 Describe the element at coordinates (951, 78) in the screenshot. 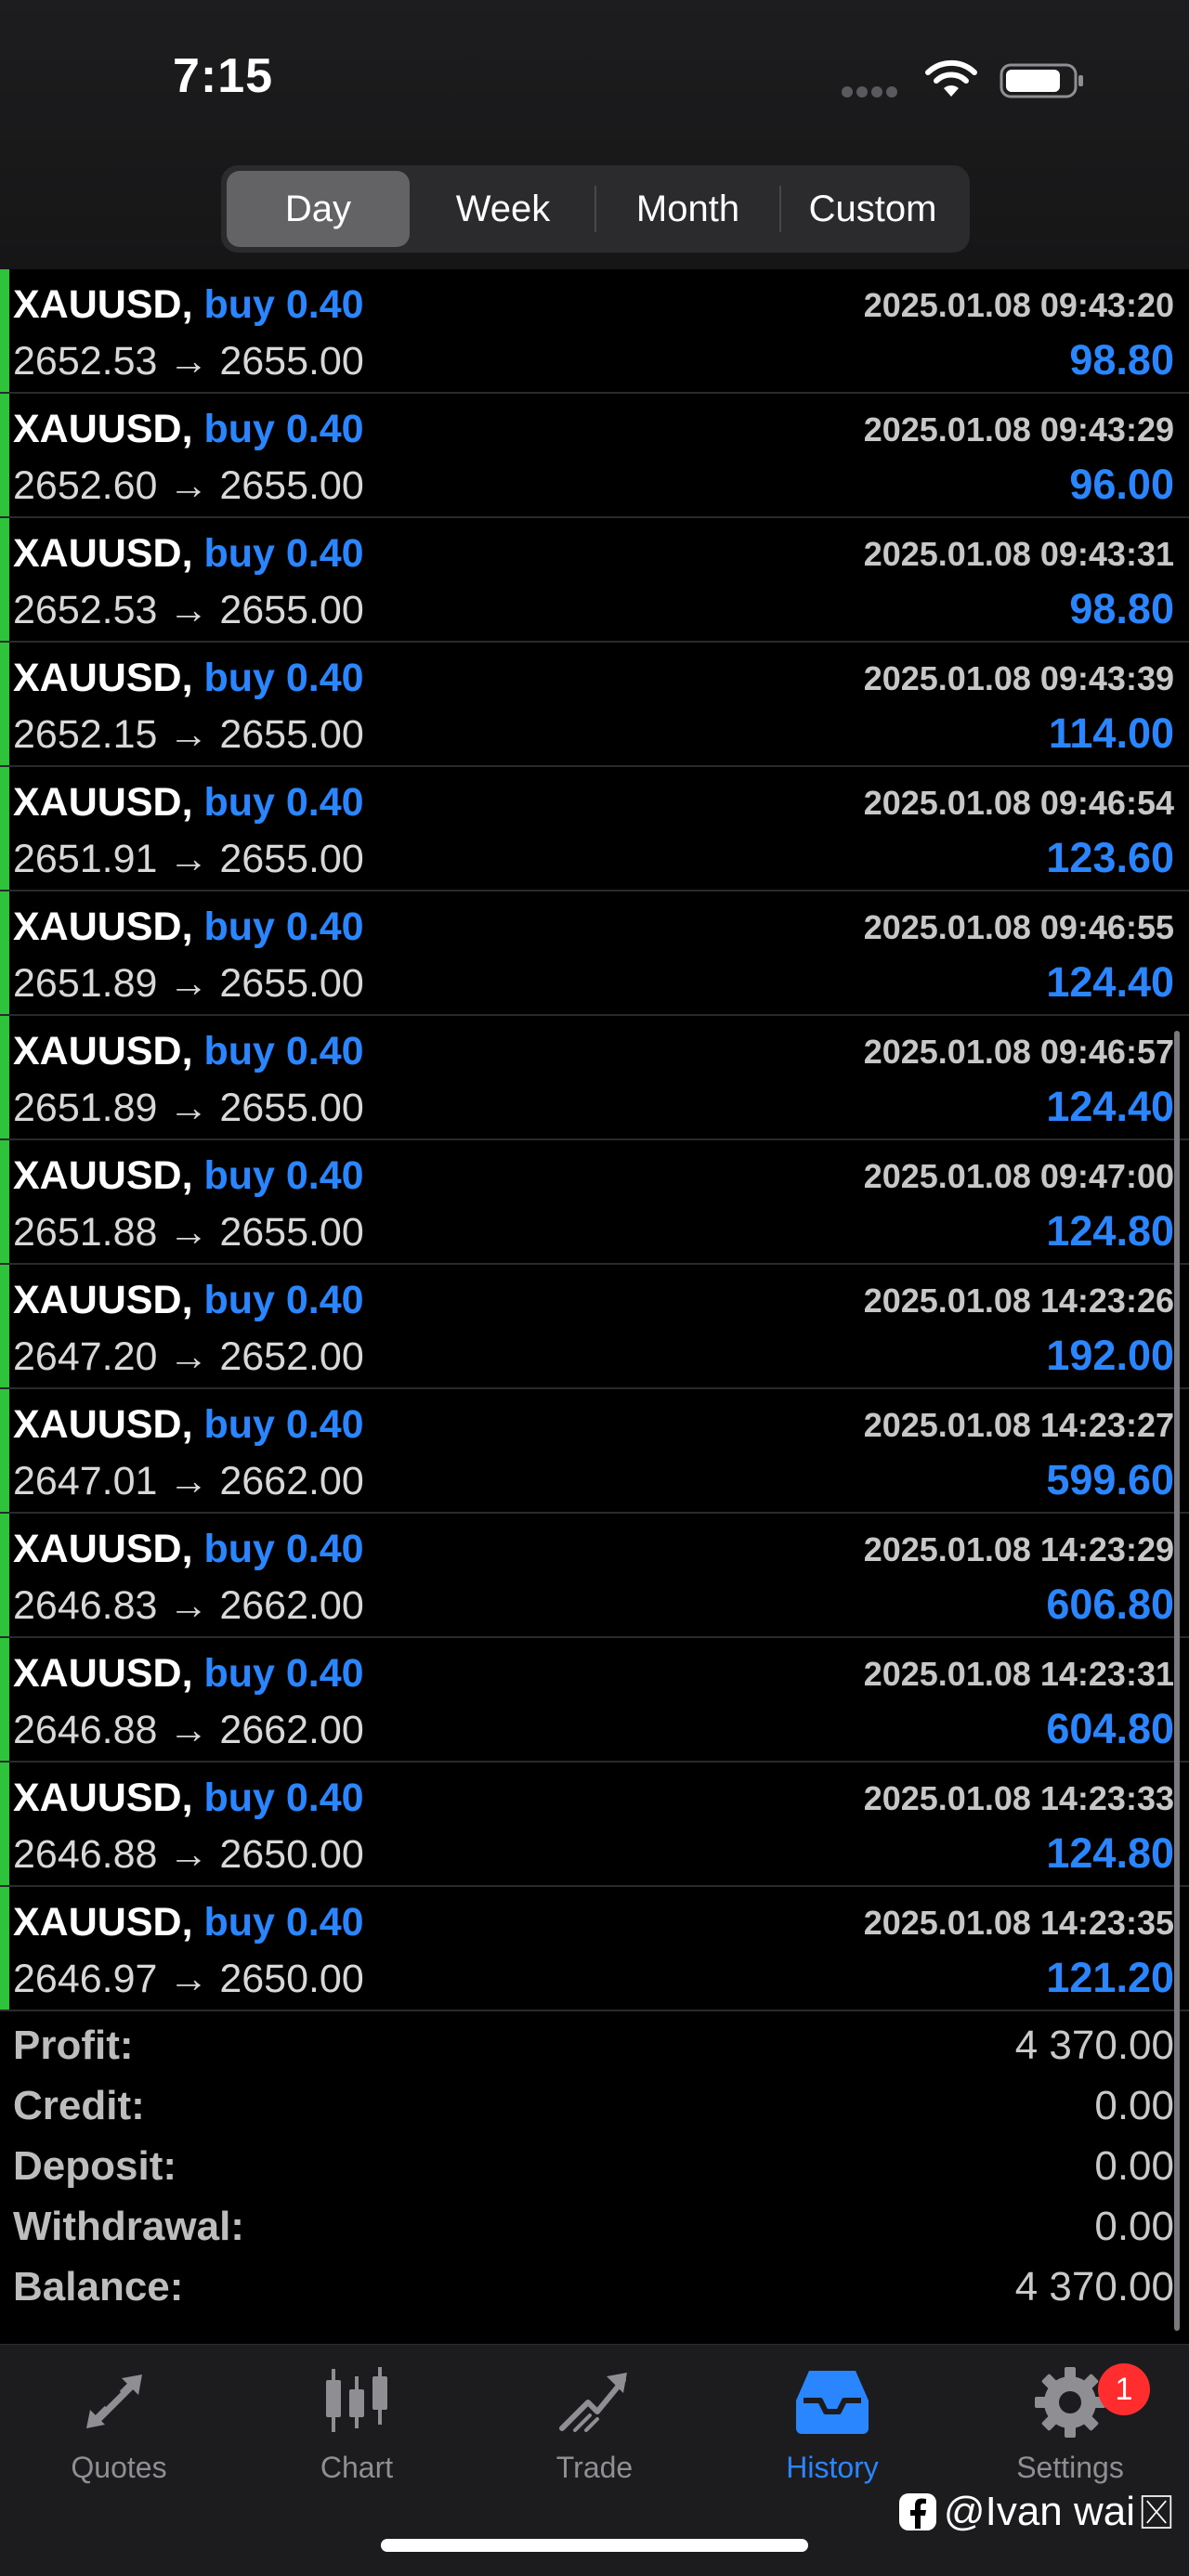

I see `wifi-icon` at that location.